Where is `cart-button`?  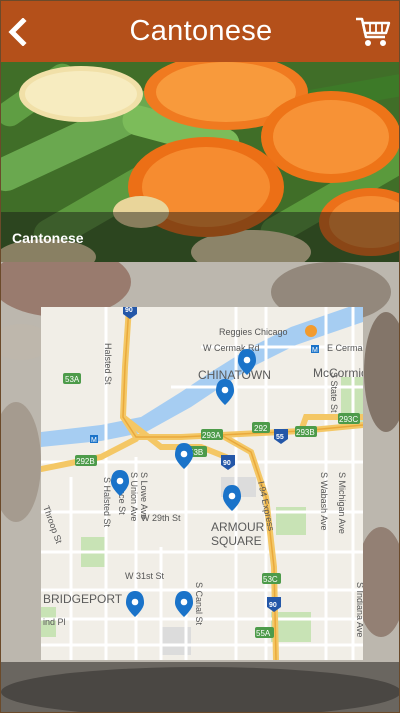 cart-button is located at coordinates (373, 32).